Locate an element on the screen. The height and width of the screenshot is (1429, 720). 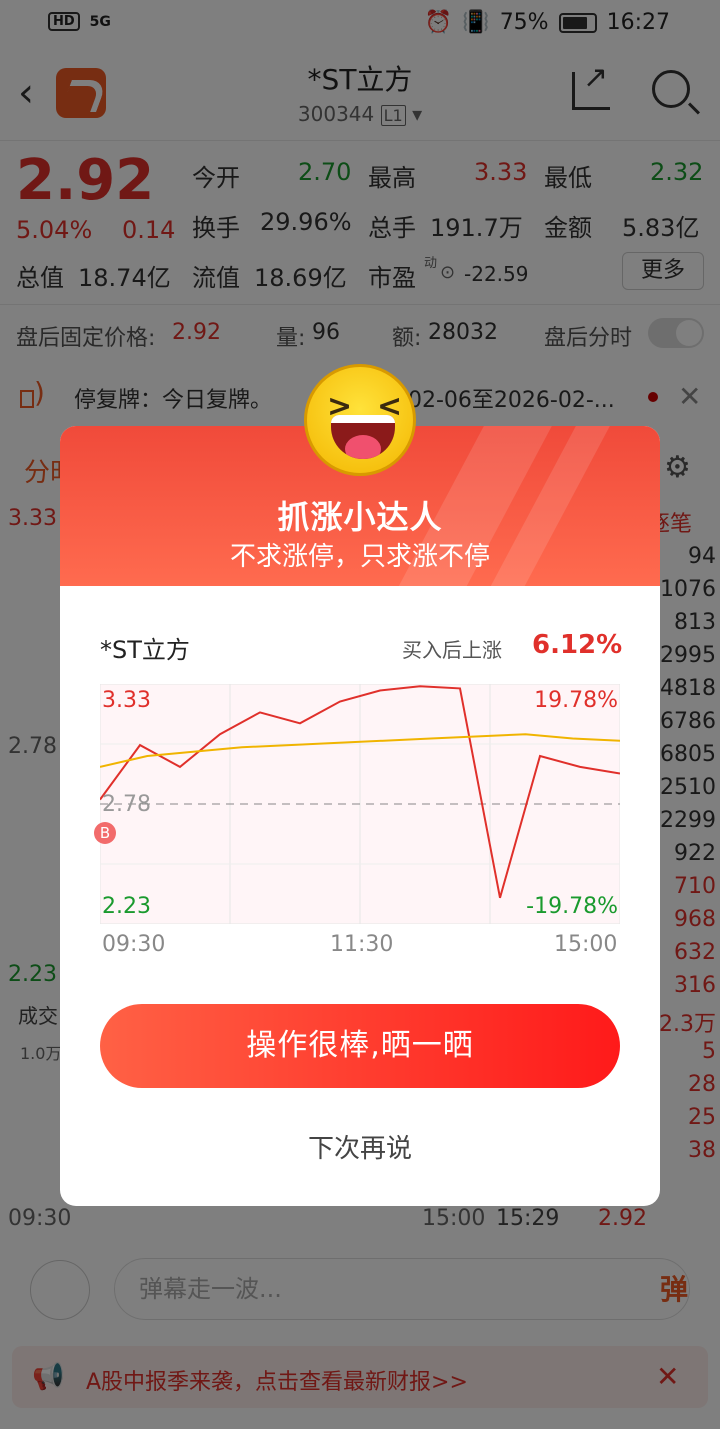
gain-value: 6.12% is located at coordinates (577, 645).